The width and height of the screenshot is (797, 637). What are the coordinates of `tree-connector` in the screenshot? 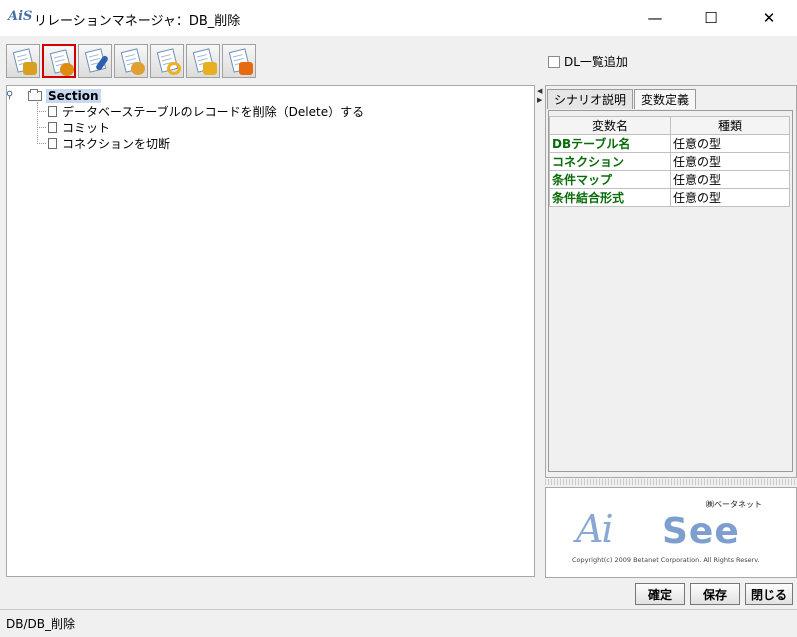 It's located at (37, 123).